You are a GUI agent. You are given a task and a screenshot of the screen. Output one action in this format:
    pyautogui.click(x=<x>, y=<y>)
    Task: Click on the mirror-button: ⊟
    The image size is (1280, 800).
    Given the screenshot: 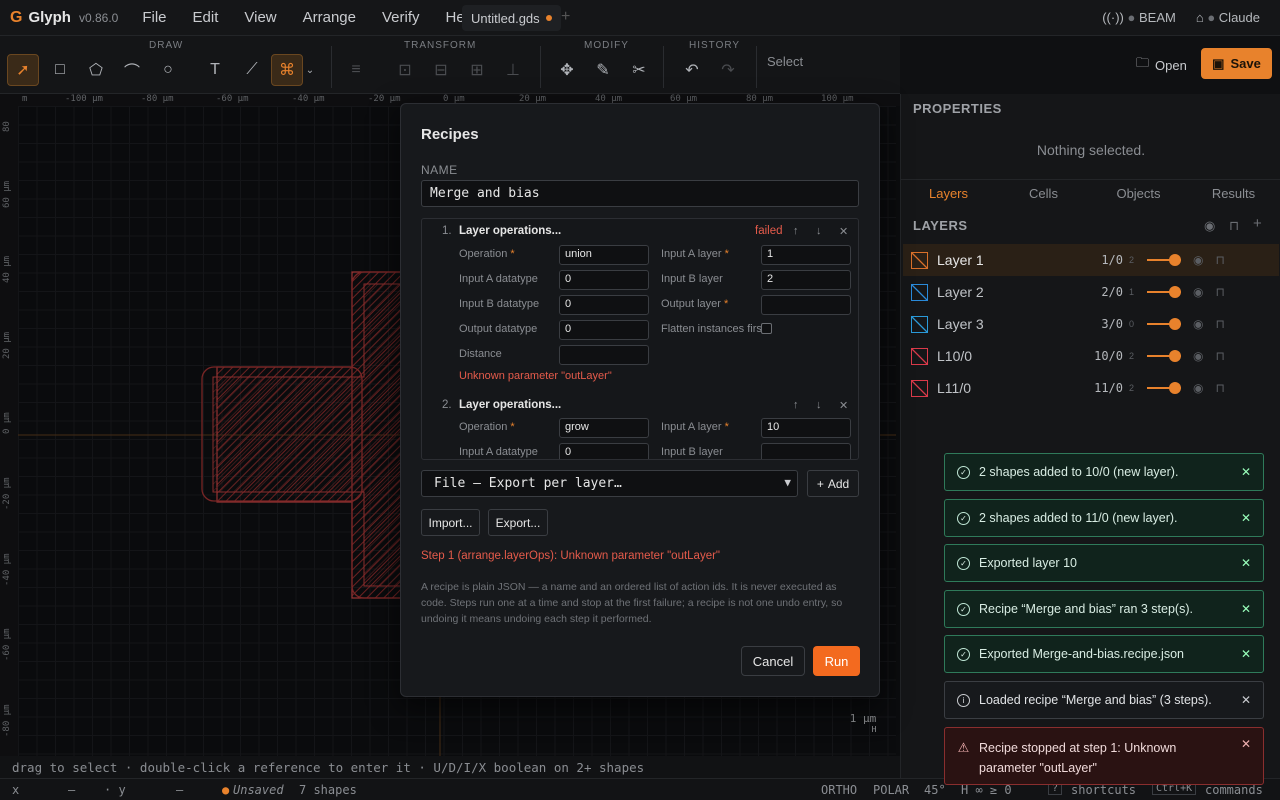 What is the action you would take?
    pyautogui.click(x=441, y=70)
    